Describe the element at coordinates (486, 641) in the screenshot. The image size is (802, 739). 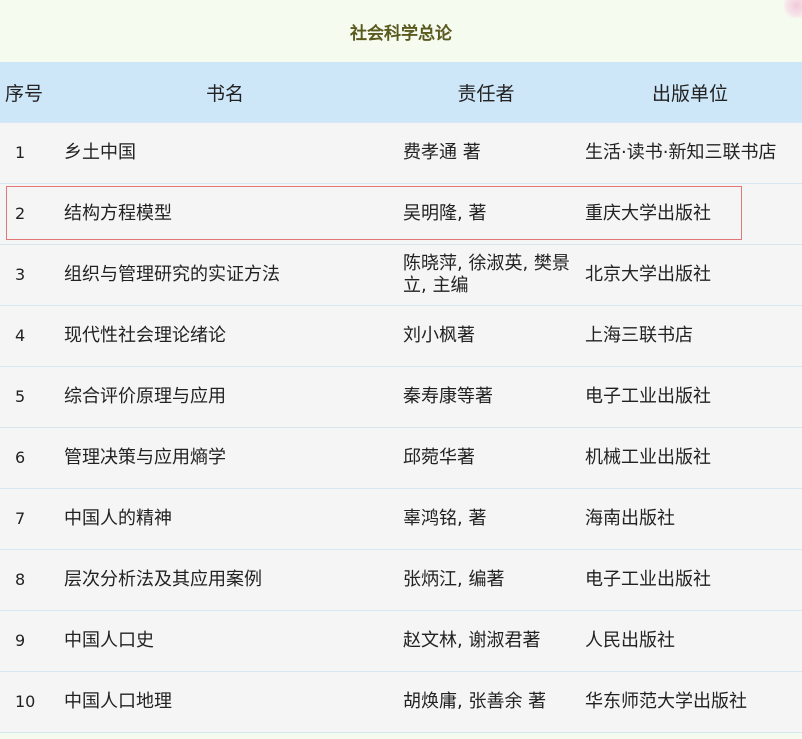
I see `cell-responsible: 赵文林, 谢淑君著` at that location.